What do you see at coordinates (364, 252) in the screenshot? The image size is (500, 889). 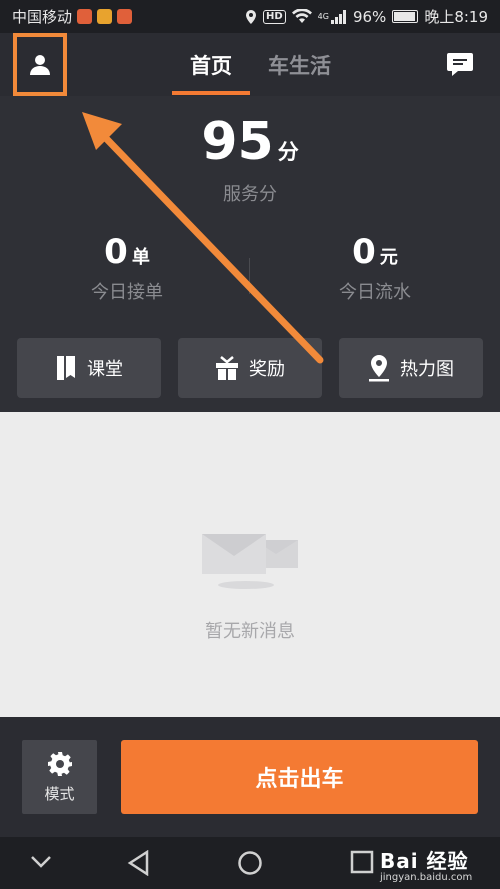 I see `income-value: 0` at bounding box center [364, 252].